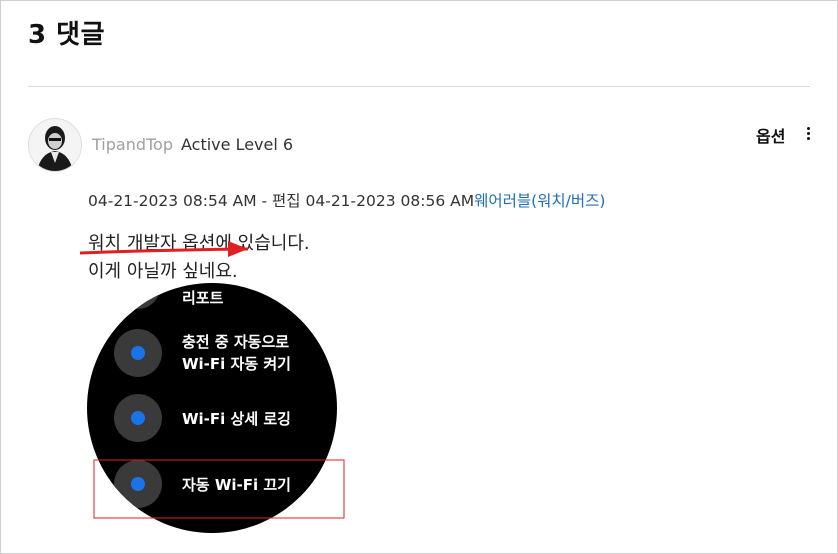 Image resolution: width=838 pixels, height=554 pixels. What do you see at coordinates (203, 298) in the screenshot?
I see `menu-item-report: 리포트` at bounding box center [203, 298].